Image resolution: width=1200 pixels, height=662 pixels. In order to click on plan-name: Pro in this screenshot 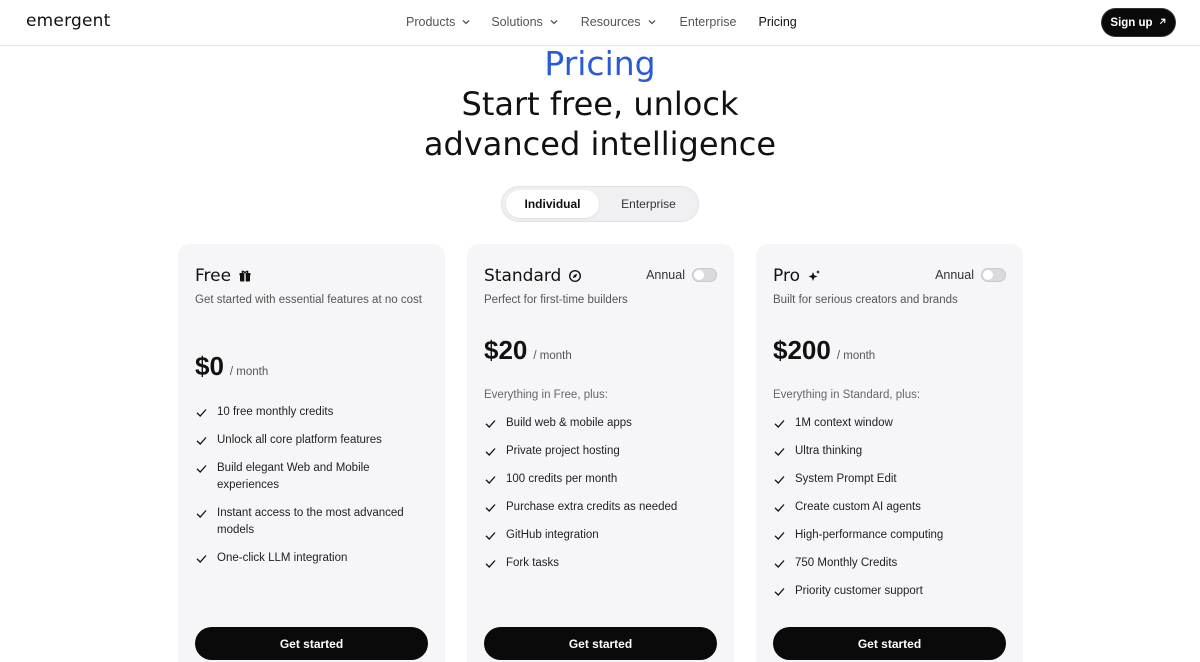, I will do `click(786, 276)`.